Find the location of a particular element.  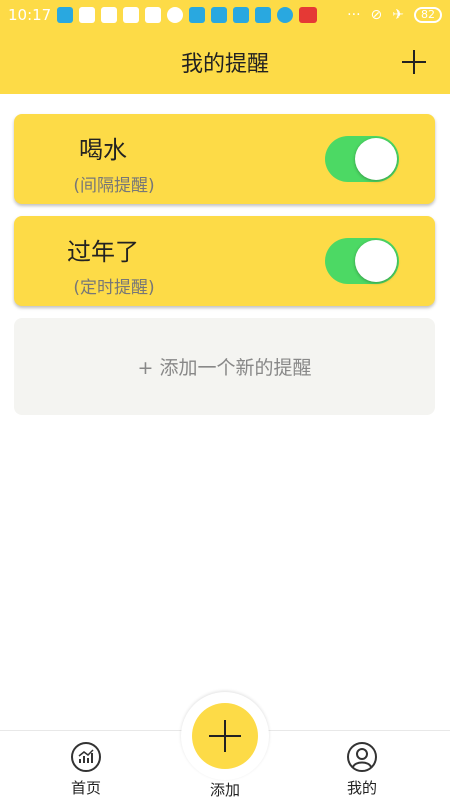

header: 我的提醒 is located at coordinates (225, 62).